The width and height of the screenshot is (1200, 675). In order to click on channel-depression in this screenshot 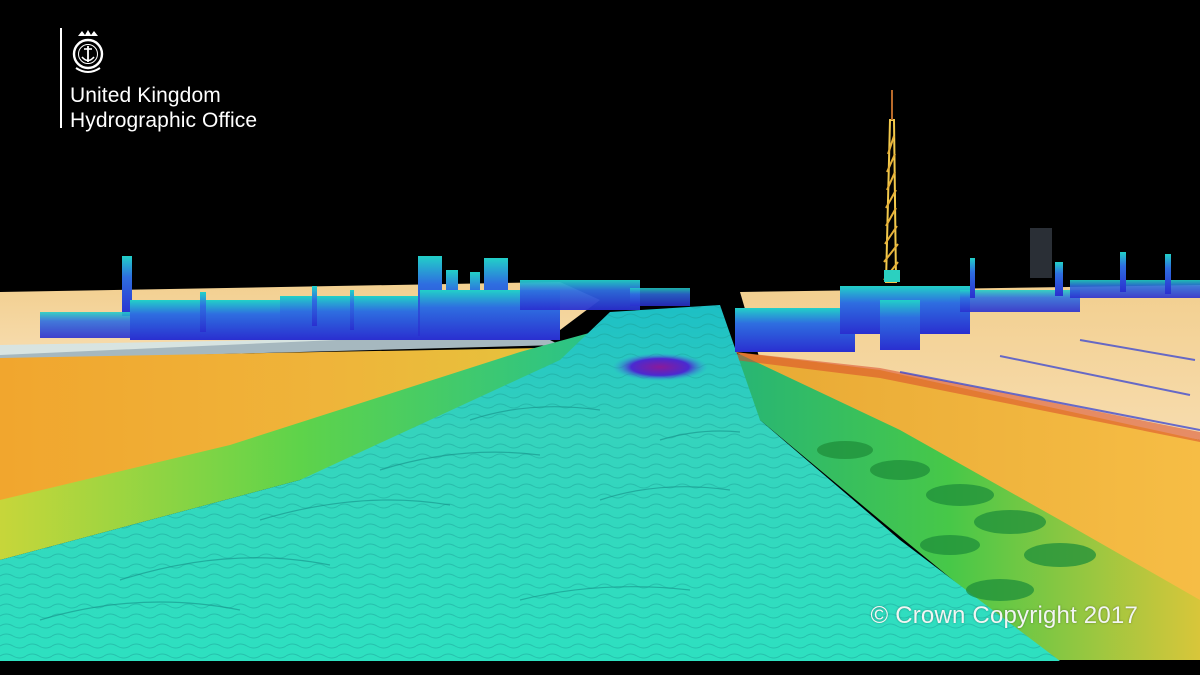, I will do `click(660, 367)`.